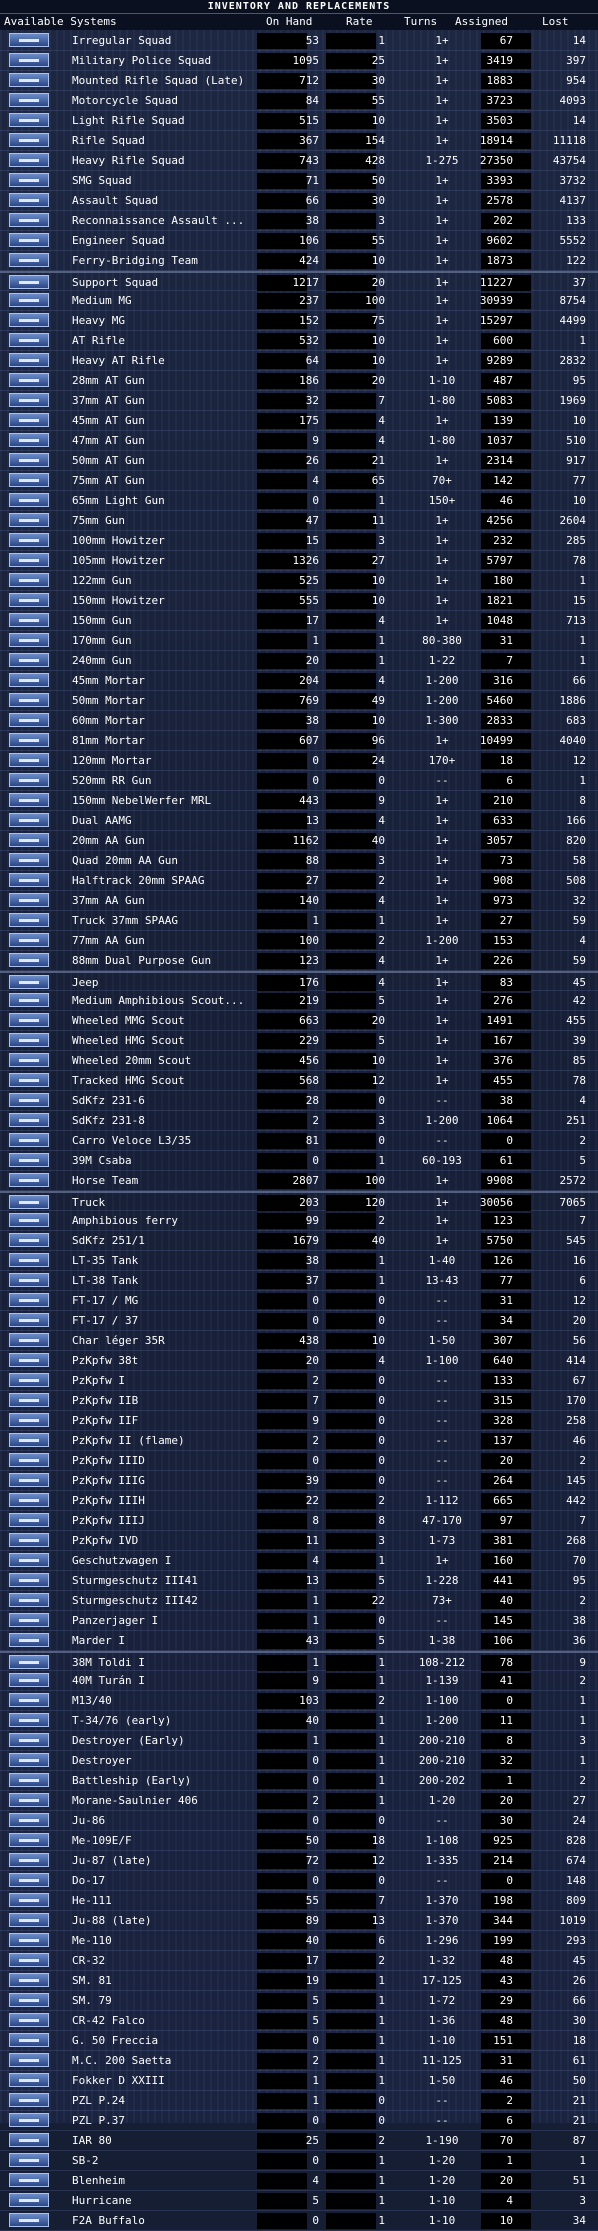 This screenshot has width=598, height=2231. I want to click on system-row: SB-2 0 1 1-20 1 1, so click(299, 2161).